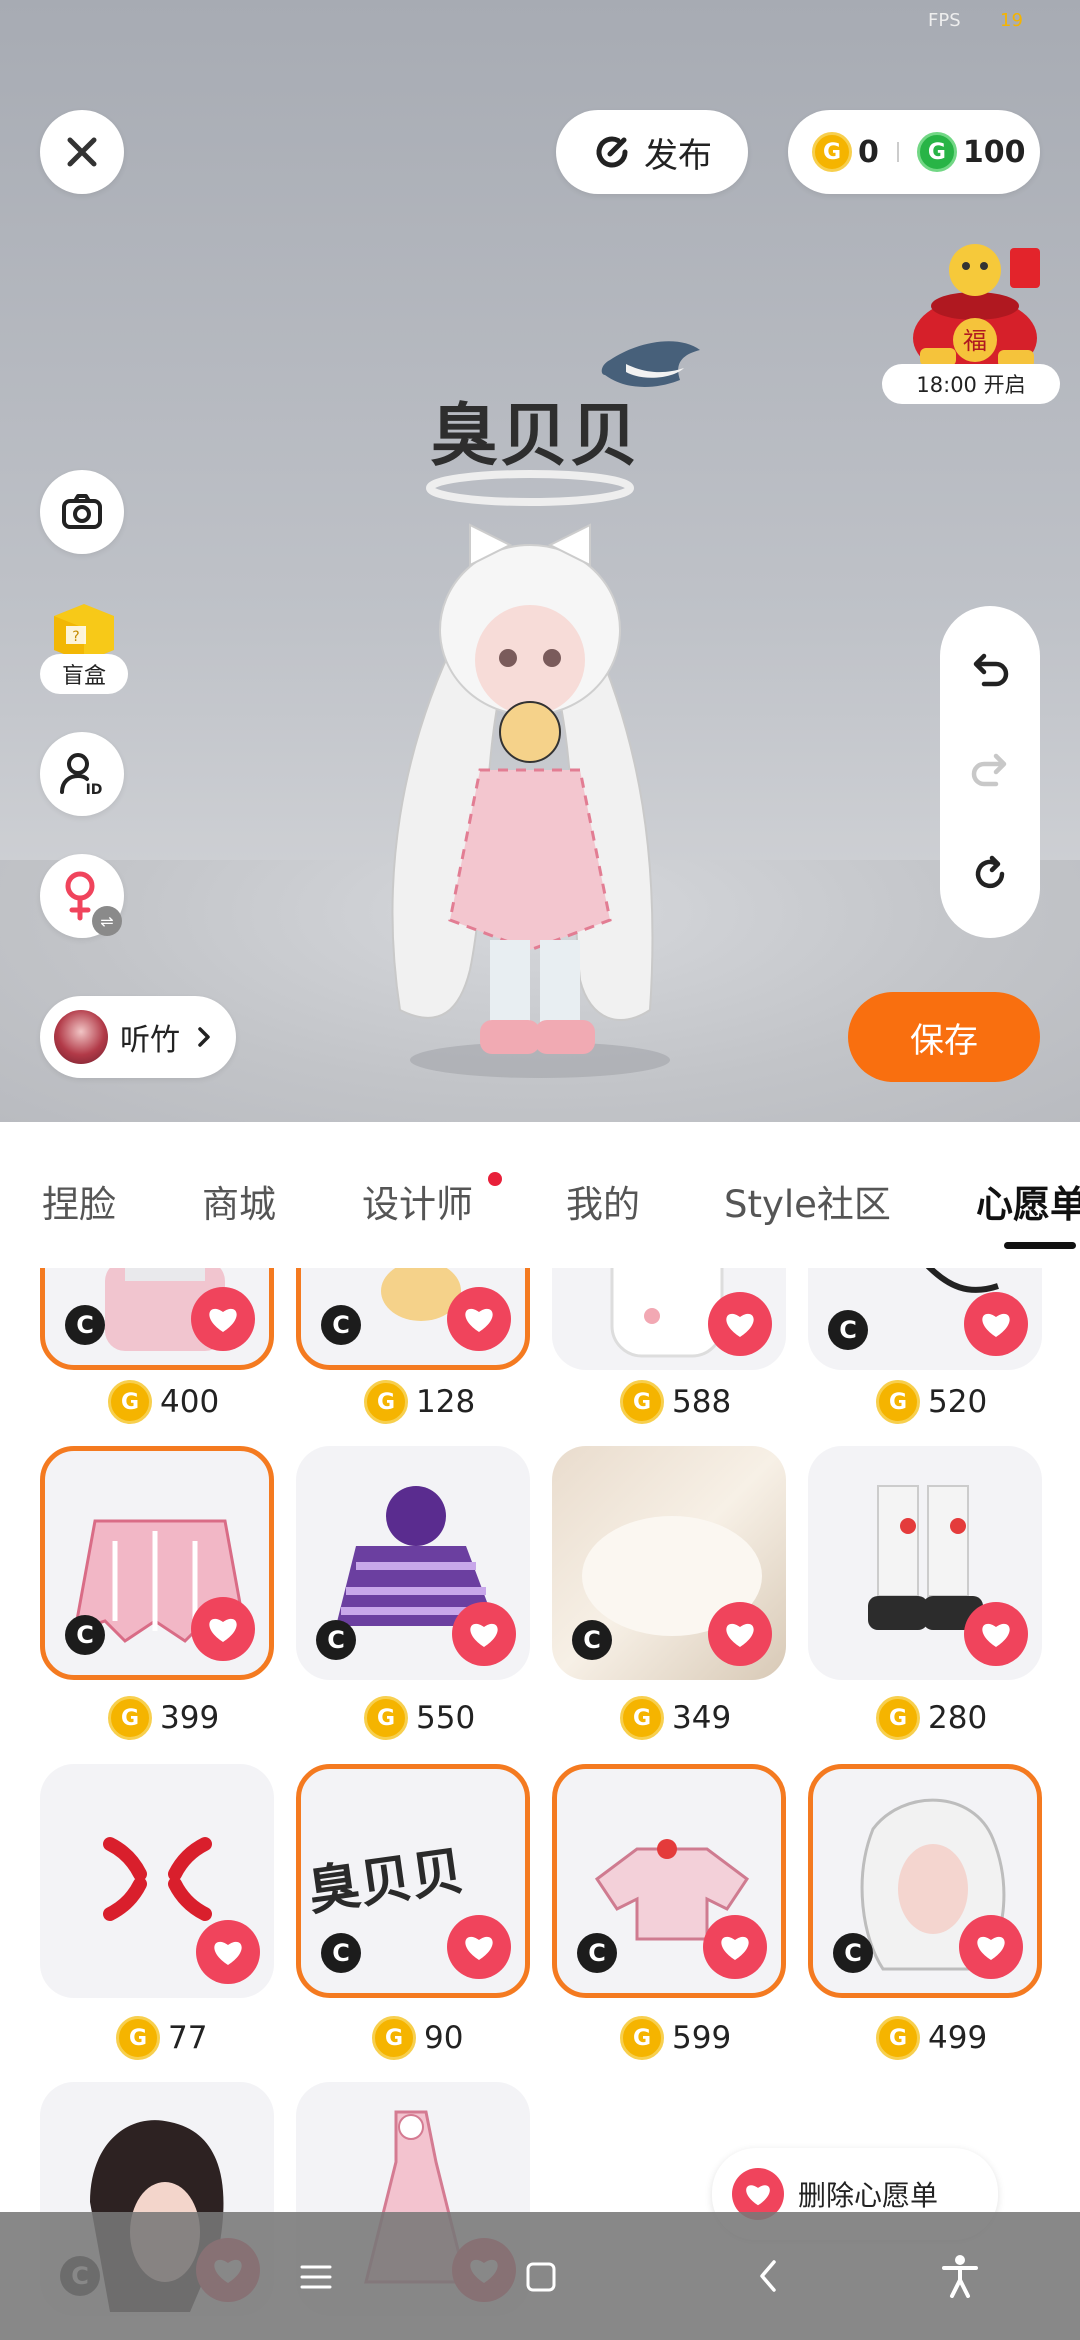 The image size is (1080, 2340). What do you see at coordinates (768, 2276) in the screenshot?
I see `back-icon` at bounding box center [768, 2276].